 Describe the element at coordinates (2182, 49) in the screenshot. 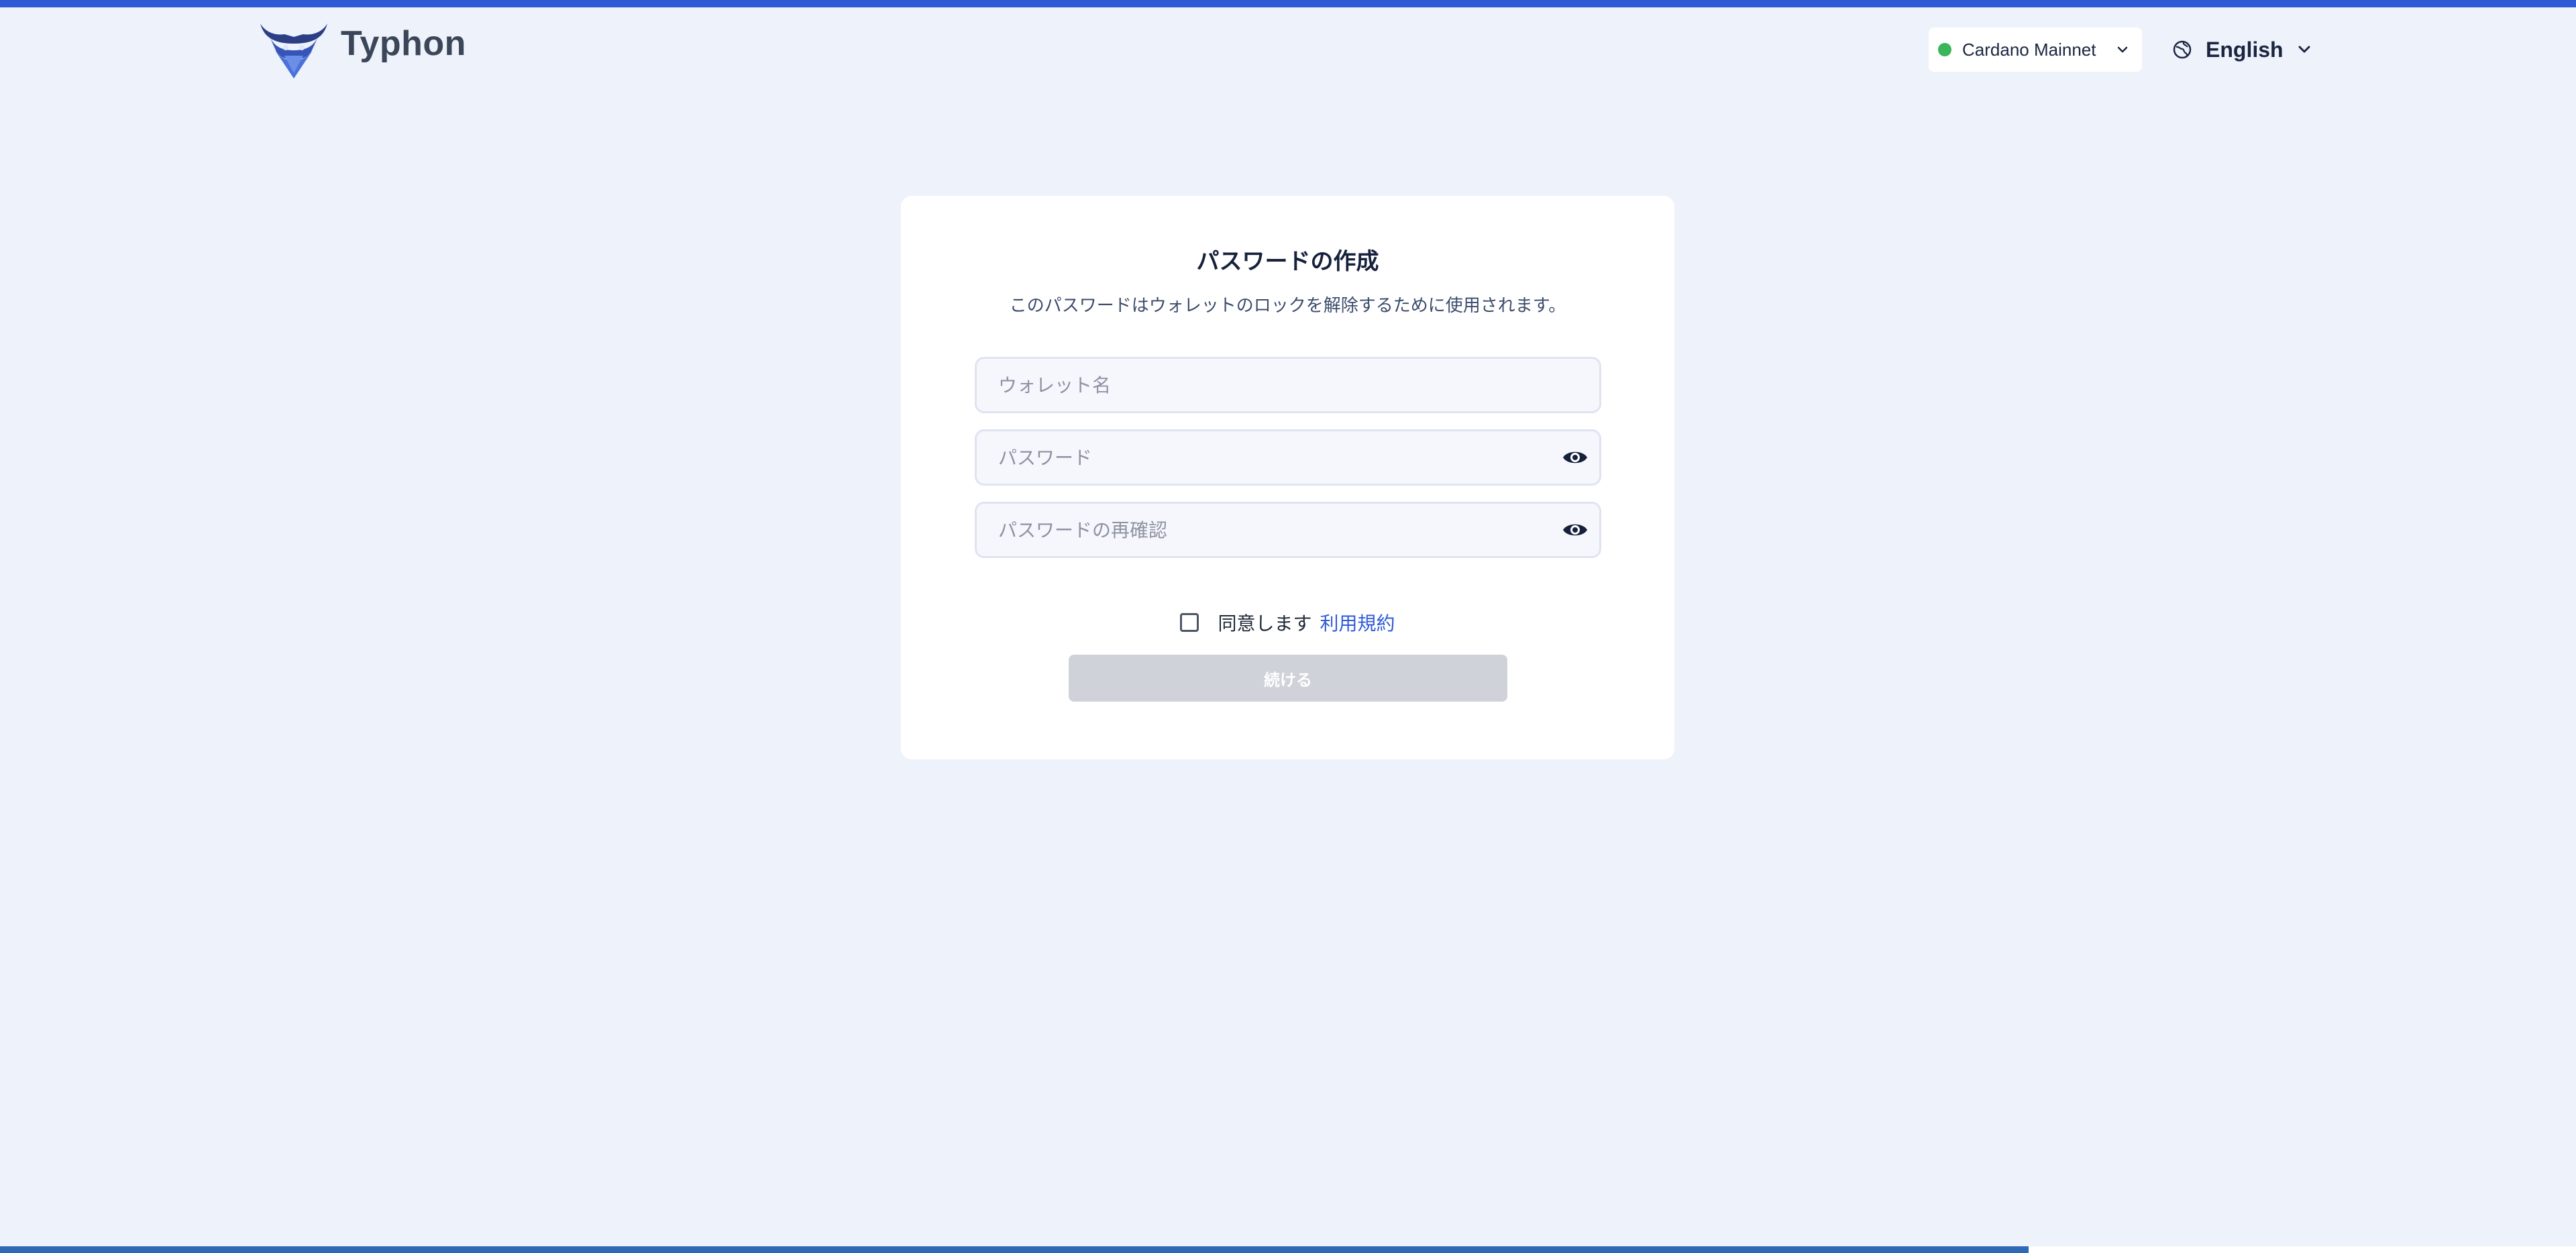

I see `globe-icon` at that location.